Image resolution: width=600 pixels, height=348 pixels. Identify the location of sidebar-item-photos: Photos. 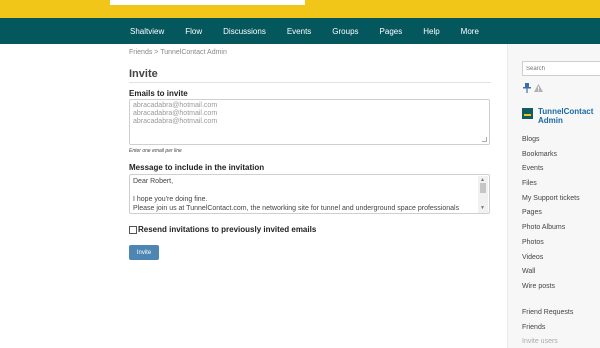
(551, 245).